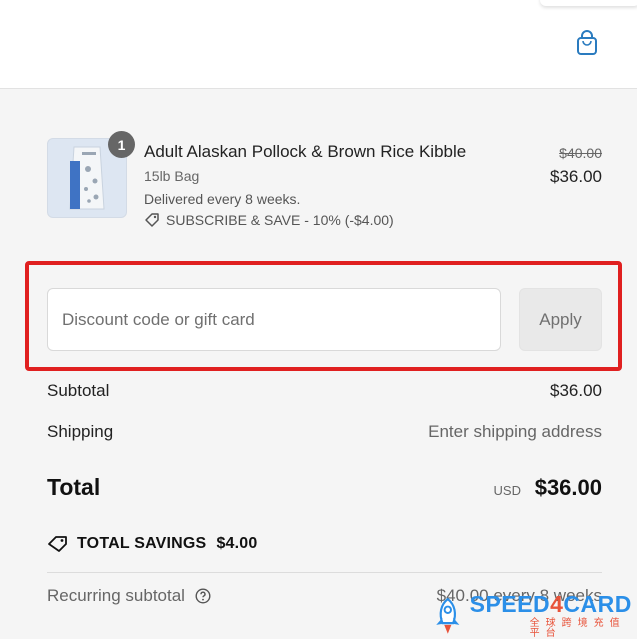 The height and width of the screenshot is (639, 637). I want to click on checkout-header, so click(318, 44).